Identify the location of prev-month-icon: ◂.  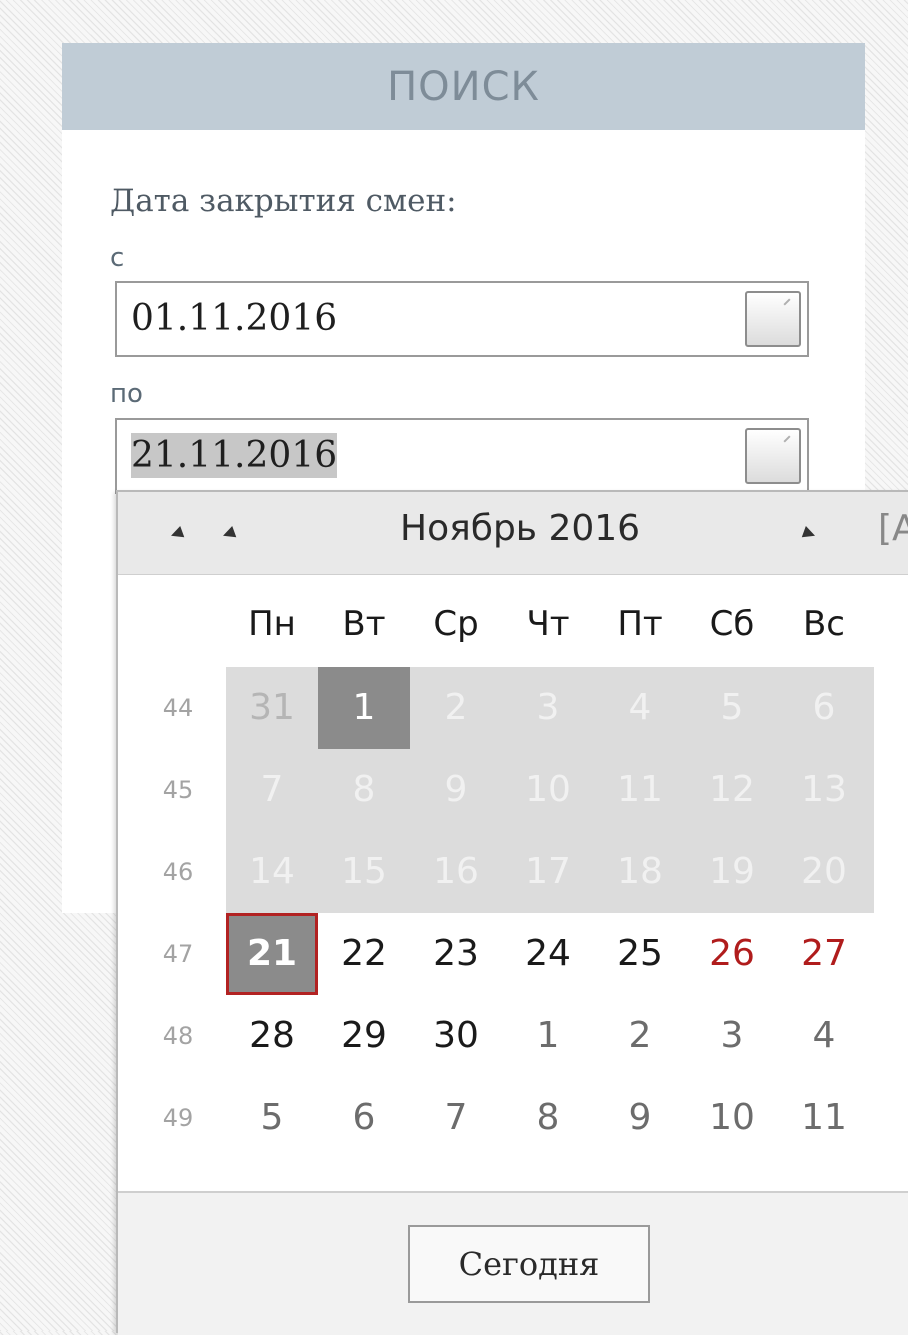
(228, 532).